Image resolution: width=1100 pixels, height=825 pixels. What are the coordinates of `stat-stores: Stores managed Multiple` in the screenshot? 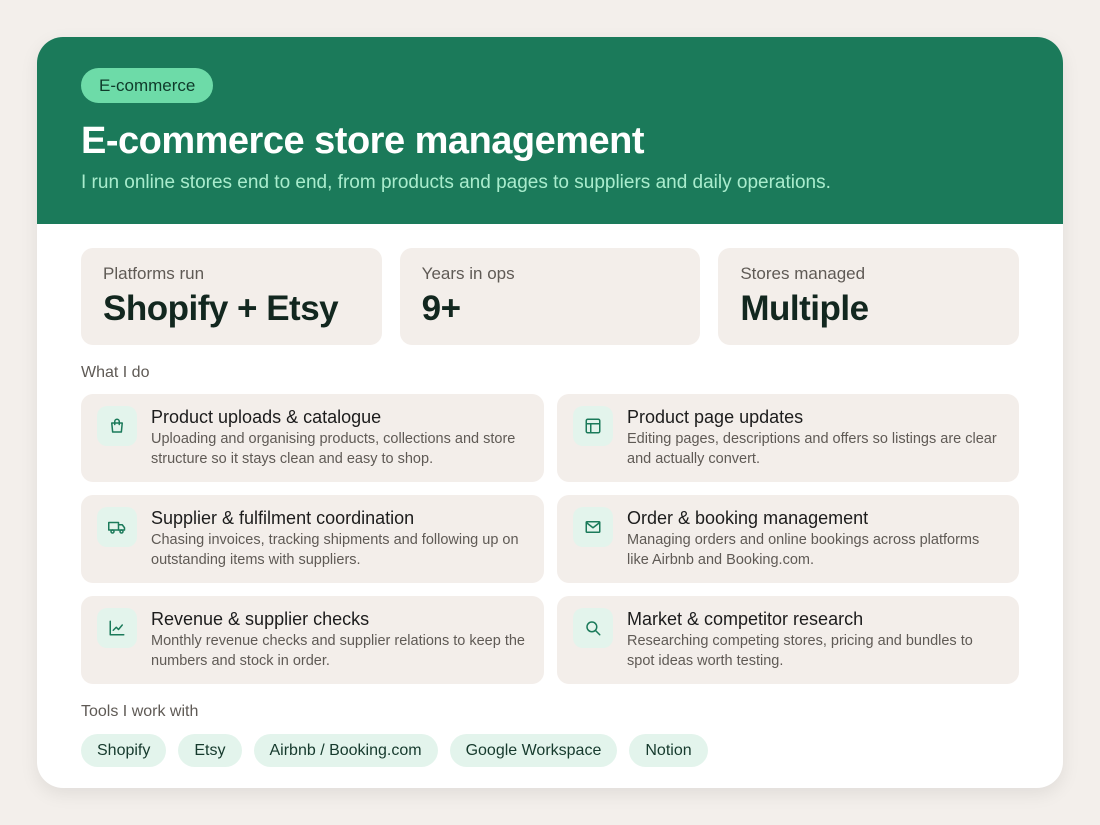 It's located at (869, 296).